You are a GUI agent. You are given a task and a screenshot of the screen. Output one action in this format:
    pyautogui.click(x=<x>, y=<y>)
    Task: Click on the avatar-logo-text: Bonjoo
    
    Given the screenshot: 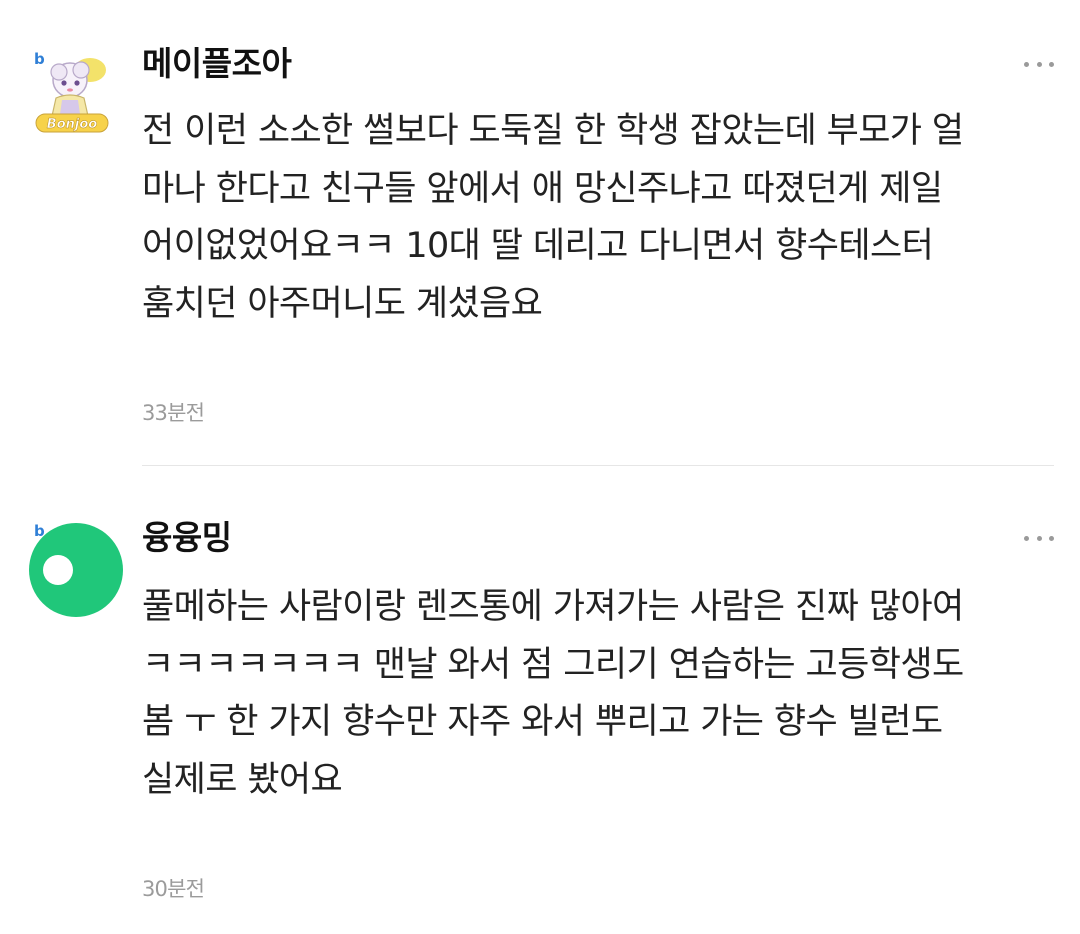 What is the action you would take?
    pyautogui.click(x=72, y=124)
    